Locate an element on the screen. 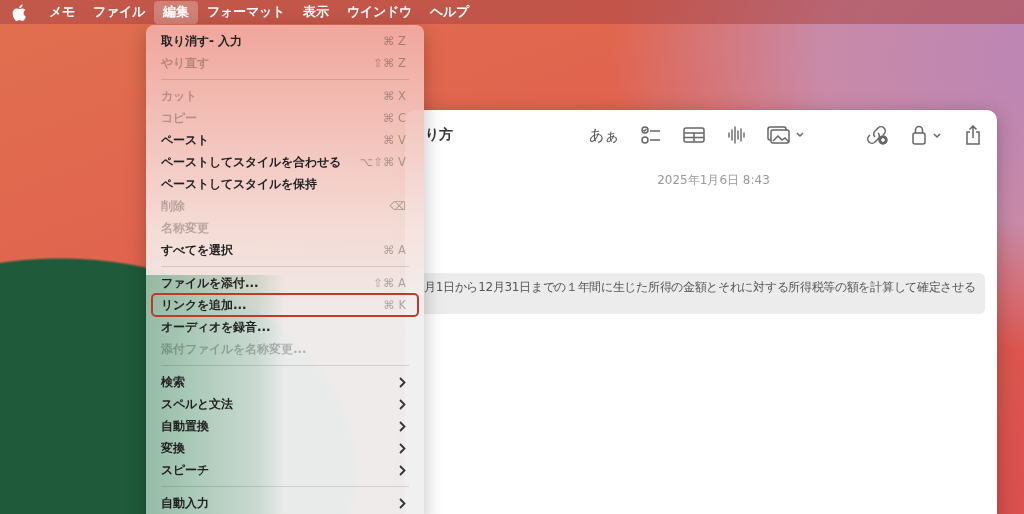 The width and height of the screenshot is (1024, 514). menu-item: 変換 is located at coordinates (285, 448).